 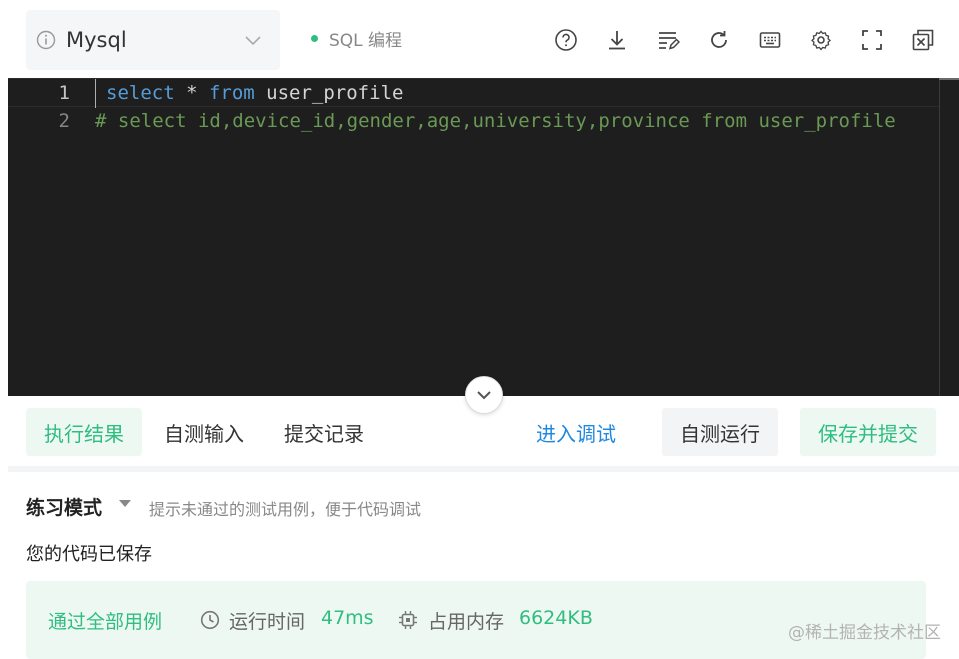 What do you see at coordinates (64, 93) in the screenshot?
I see `line-number: 1` at bounding box center [64, 93].